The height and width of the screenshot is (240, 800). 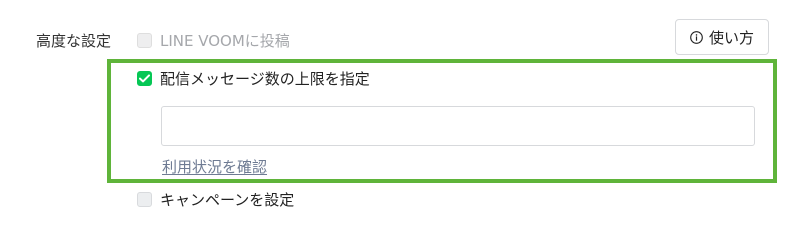 What do you see at coordinates (265, 79) in the screenshot?
I see `message-limit-checkbox-label: 配信メッセージ数の上限を指定` at bounding box center [265, 79].